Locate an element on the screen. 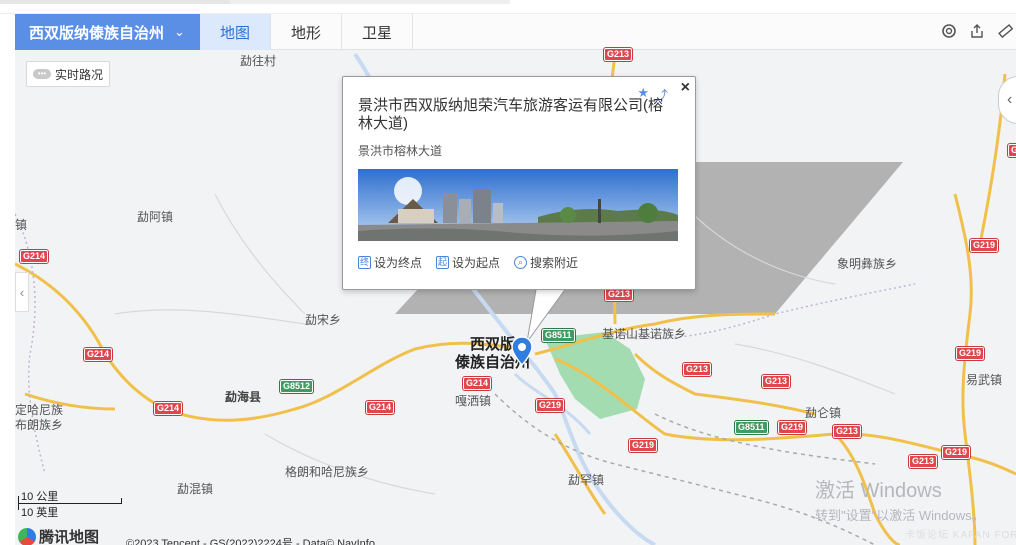 The height and width of the screenshot is (545, 1016). traffic-label: 实时路况 is located at coordinates (79, 74).